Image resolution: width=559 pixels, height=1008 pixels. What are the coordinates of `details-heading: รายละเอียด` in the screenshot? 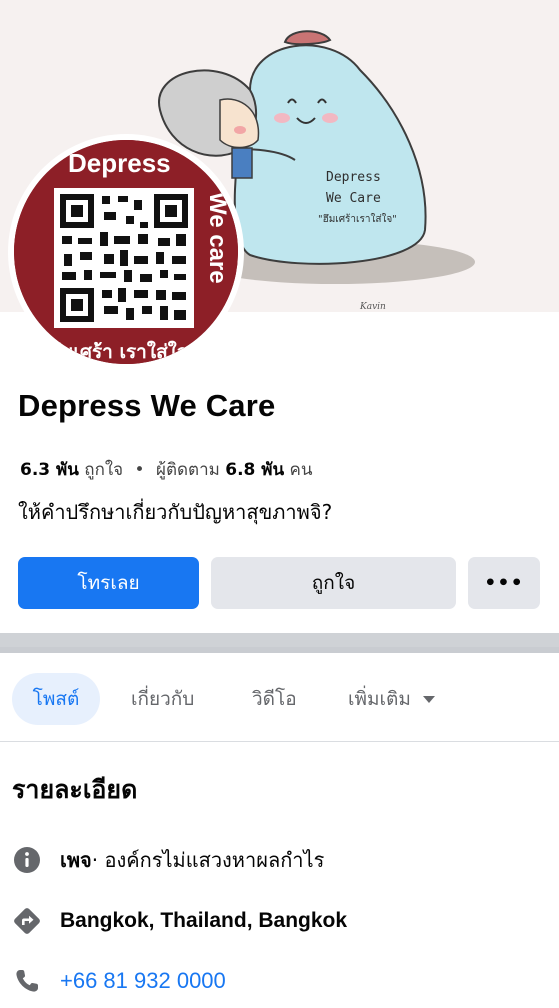 It's located at (75, 789).